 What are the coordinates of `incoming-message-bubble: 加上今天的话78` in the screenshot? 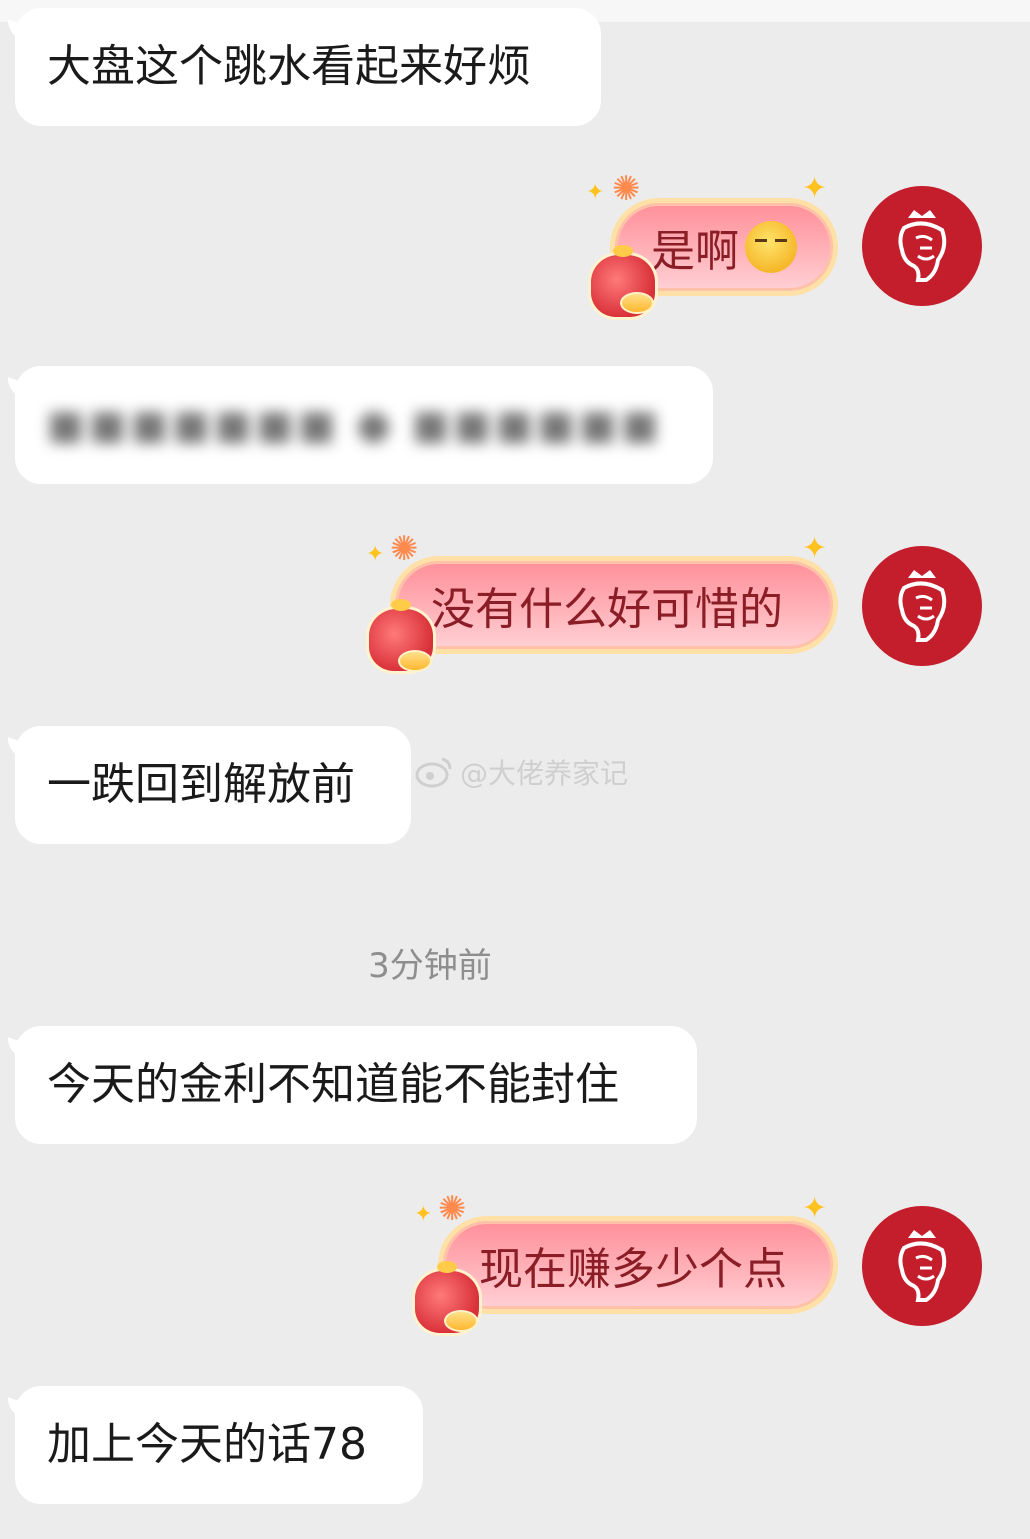 It's located at (219, 1445).